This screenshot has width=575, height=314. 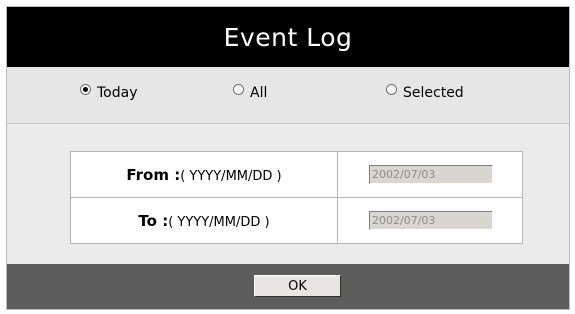 What do you see at coordinates (85, 89) in the screenshot?
I see `radio-today-indicator` at bounding box center [85, 89].